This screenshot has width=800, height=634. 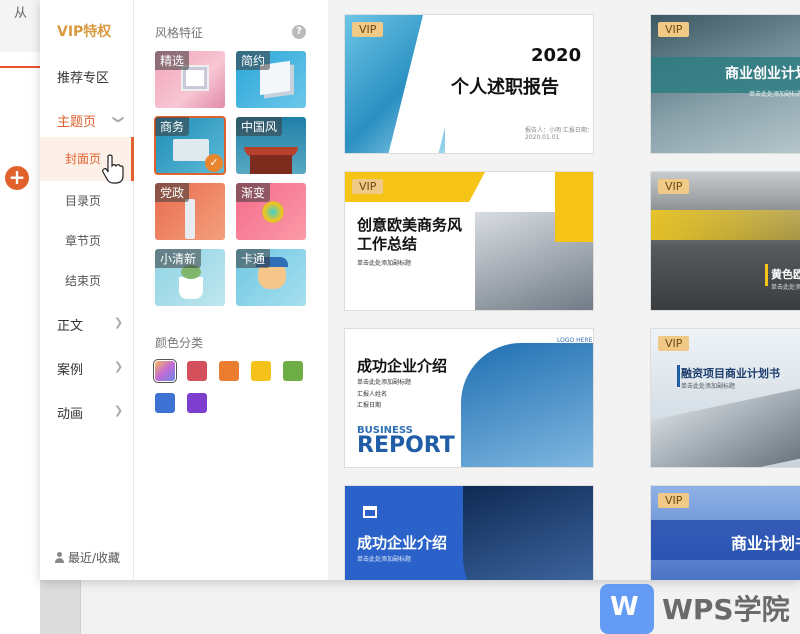 What do you see at coordinates (370, 512) in the screenshot?
I see `bank-icon` at bounding box center [370, 512].